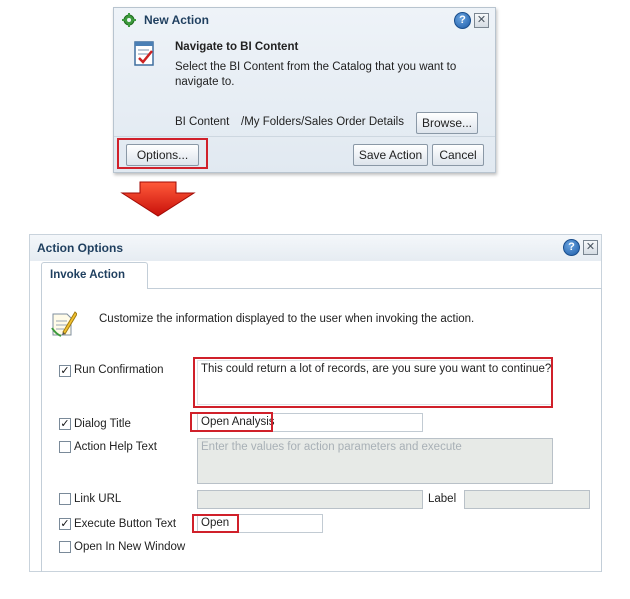 The image size is (630, 599). Describe the element at coordinates (215, 523) in the screenshot. I see `execute-button-text-highlight` at that location.